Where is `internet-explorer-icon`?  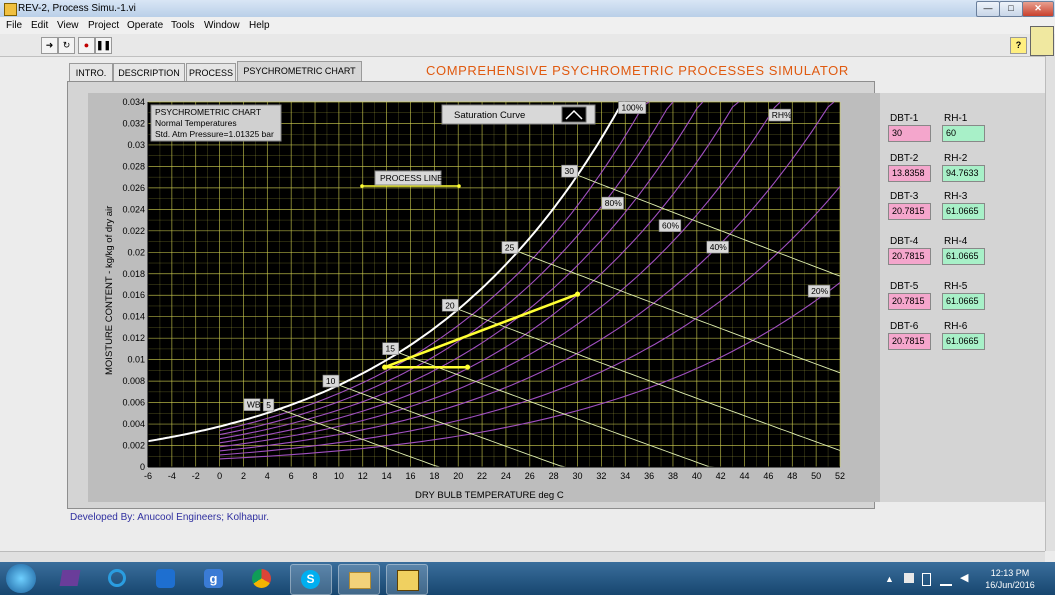 internet-explorer-icon is located at coordinates (118, 578).